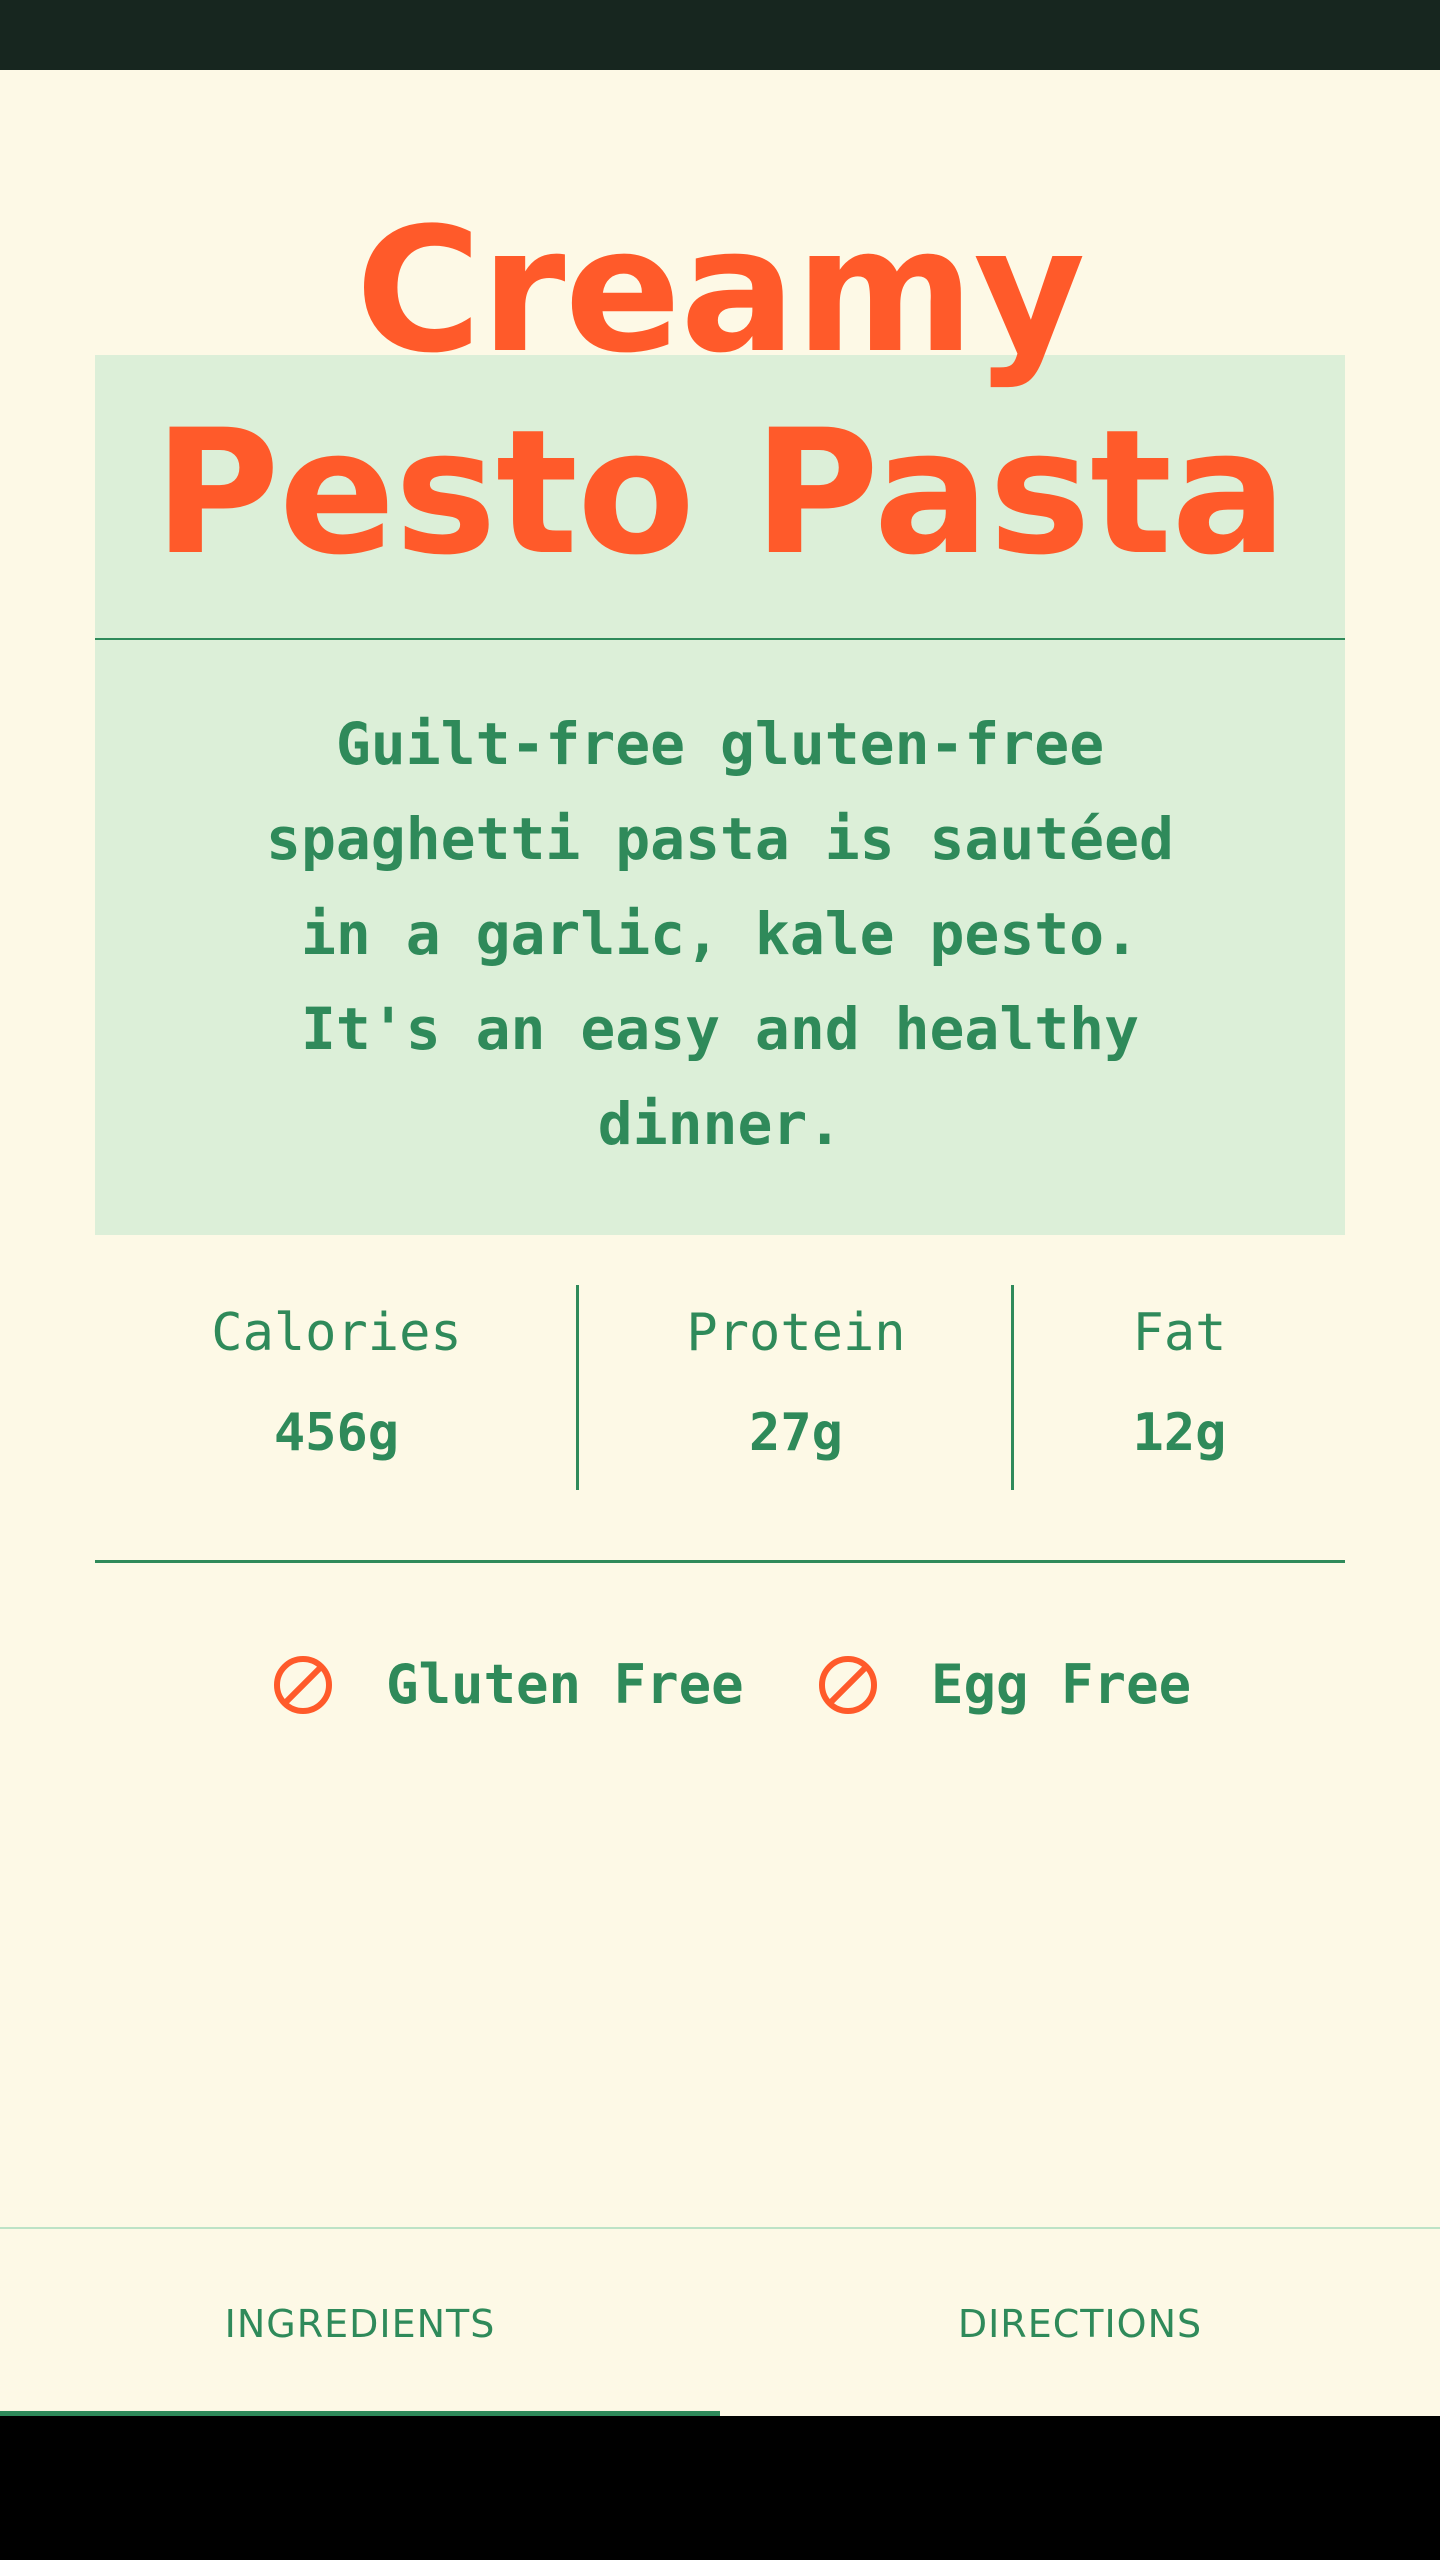 This screenshot has height=2560, width=1440. I want to click on hero-divider, so click(720, 639).